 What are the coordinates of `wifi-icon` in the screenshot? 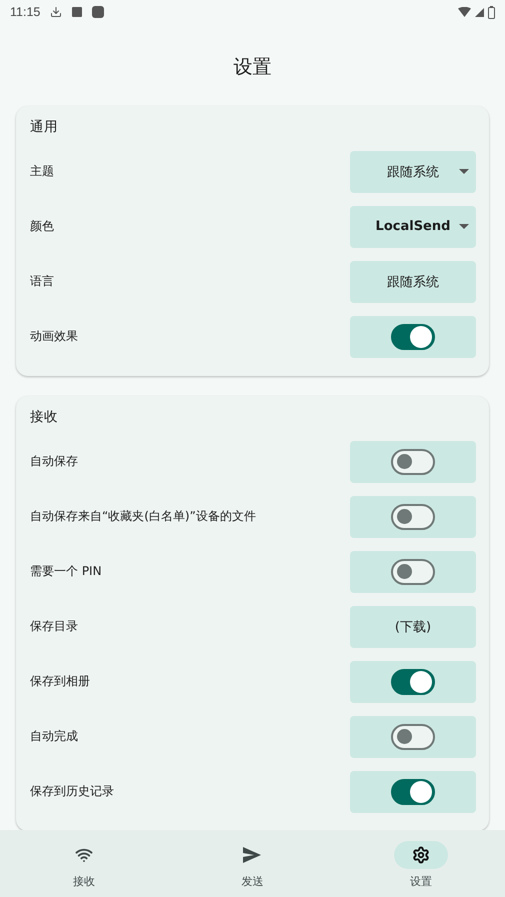 It's located at (84, 855).